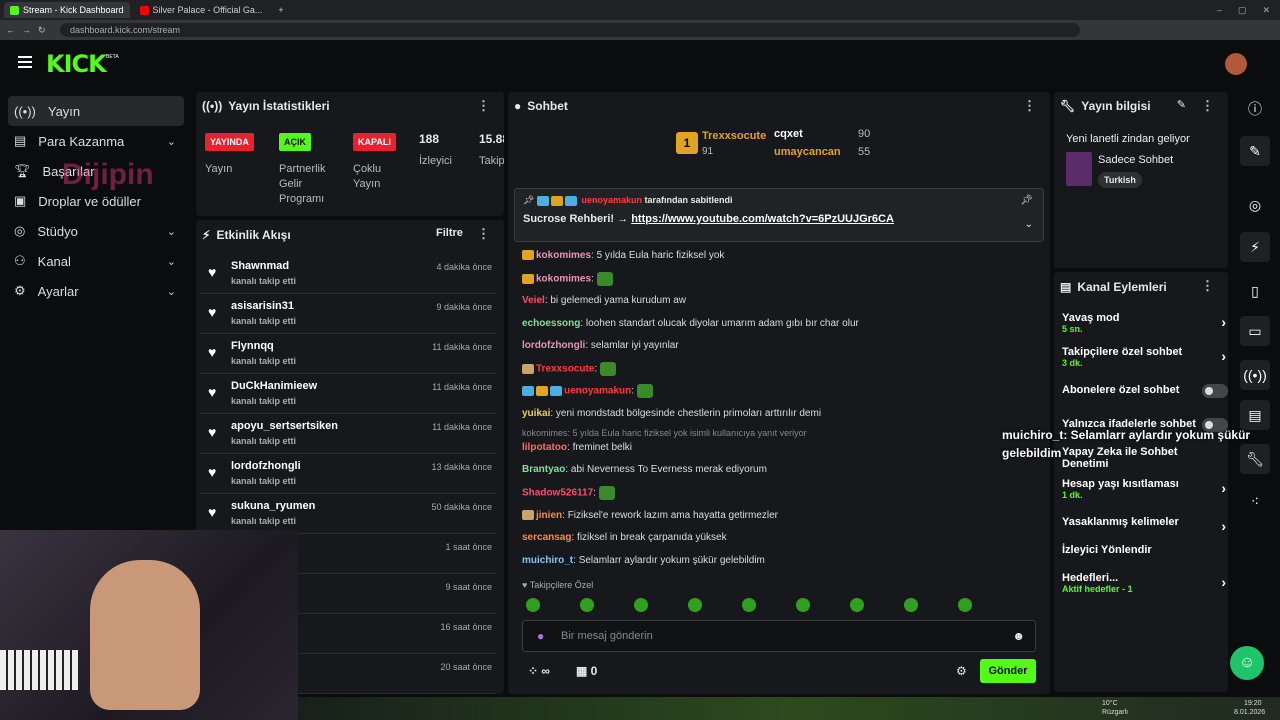 The width and height of the screenshot is (1280, 720). What do you see at coordinates (1144, 489) in the screenshot?
I see `channel-action-row: Hesap yaşı kısıtlaması 1 dk. ›` at bounding box center [1144, 489].